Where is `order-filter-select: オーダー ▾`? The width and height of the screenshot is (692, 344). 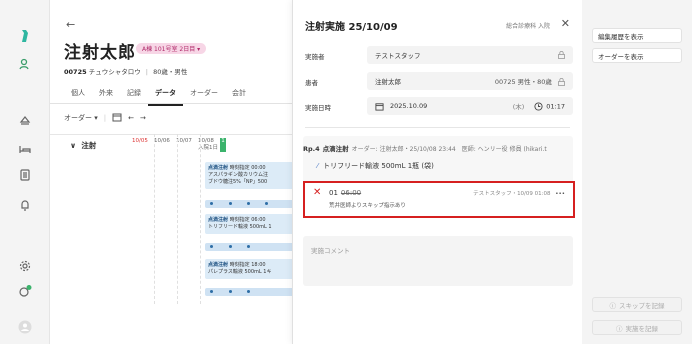 order-filter-select: オーダー ▾ is located at coordinates (81, 118).